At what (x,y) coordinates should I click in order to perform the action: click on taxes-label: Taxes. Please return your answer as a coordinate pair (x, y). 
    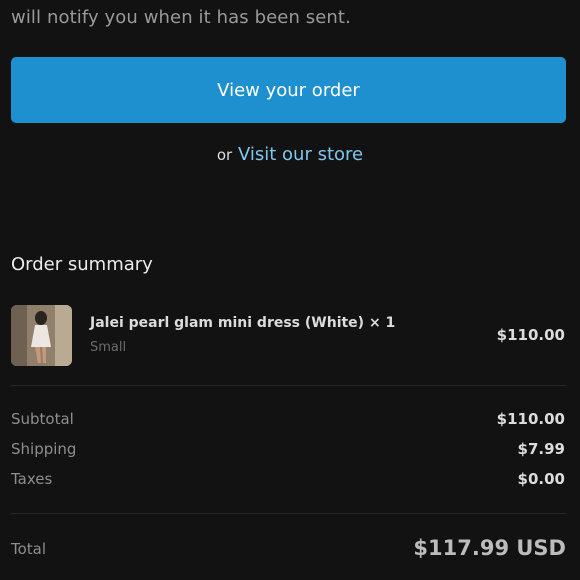
    Looking at the image, I should click on (32, 479).